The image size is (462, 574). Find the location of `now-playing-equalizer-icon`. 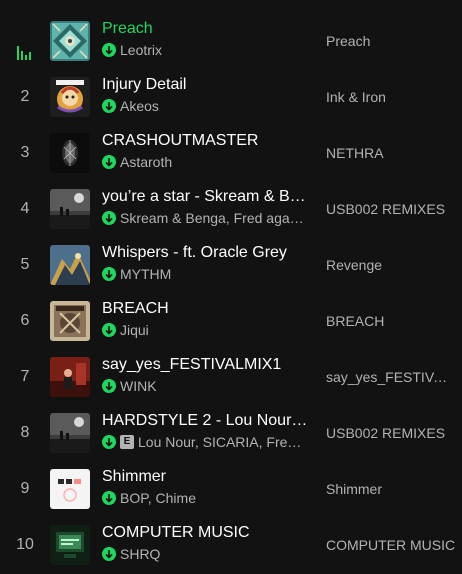

now-playing-equalizer-icon is located at coordinates (25, 53).